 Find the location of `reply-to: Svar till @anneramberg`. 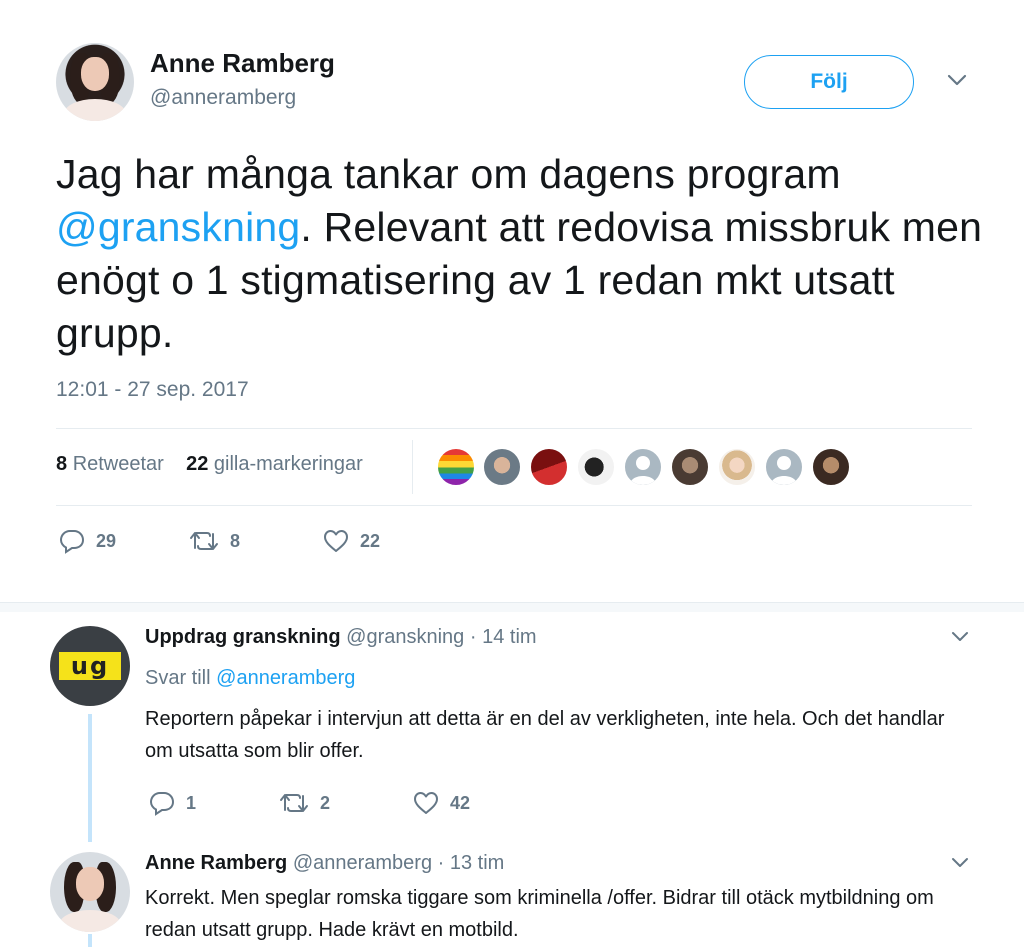

reply-to: Svar till @anneramberg is located at coordinates (250, 678).